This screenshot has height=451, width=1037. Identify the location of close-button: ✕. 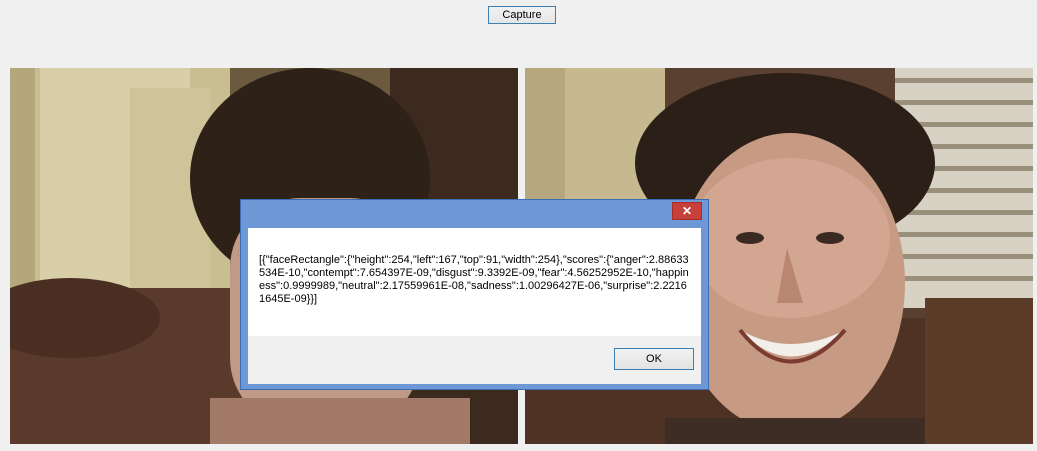
(687, 211).